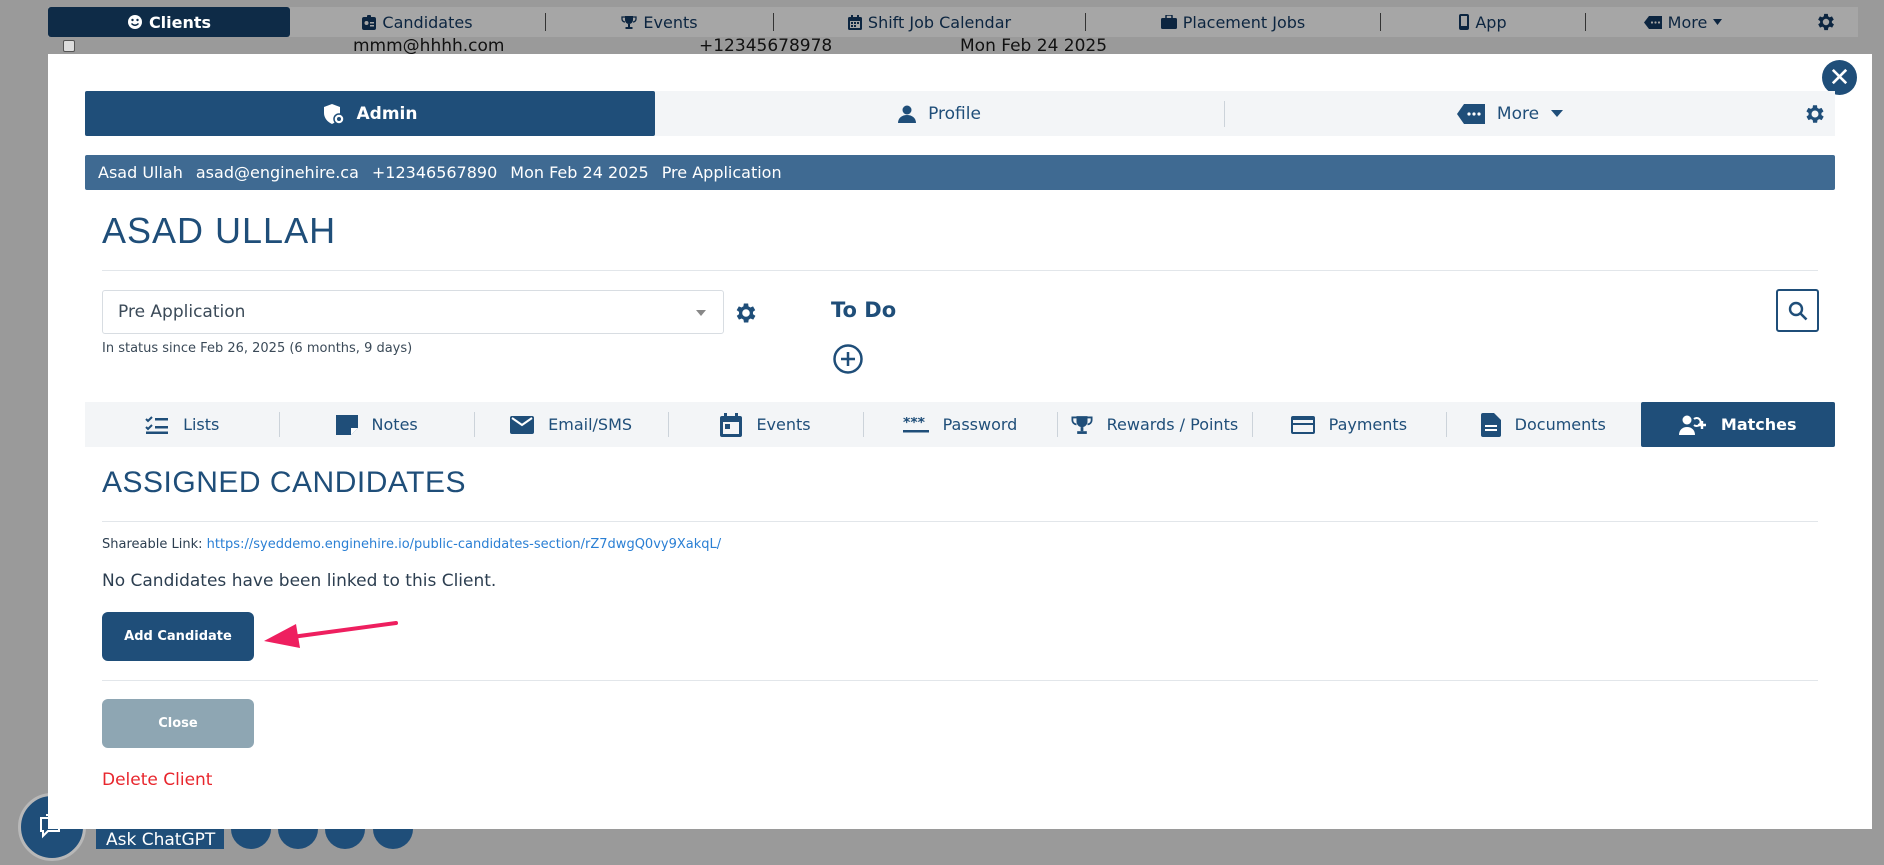 Image resolution: width=1884 pixels, height=865 pixels. I want to click on nav-placement-jobs: Placement Jobs, so click(1233, 22).